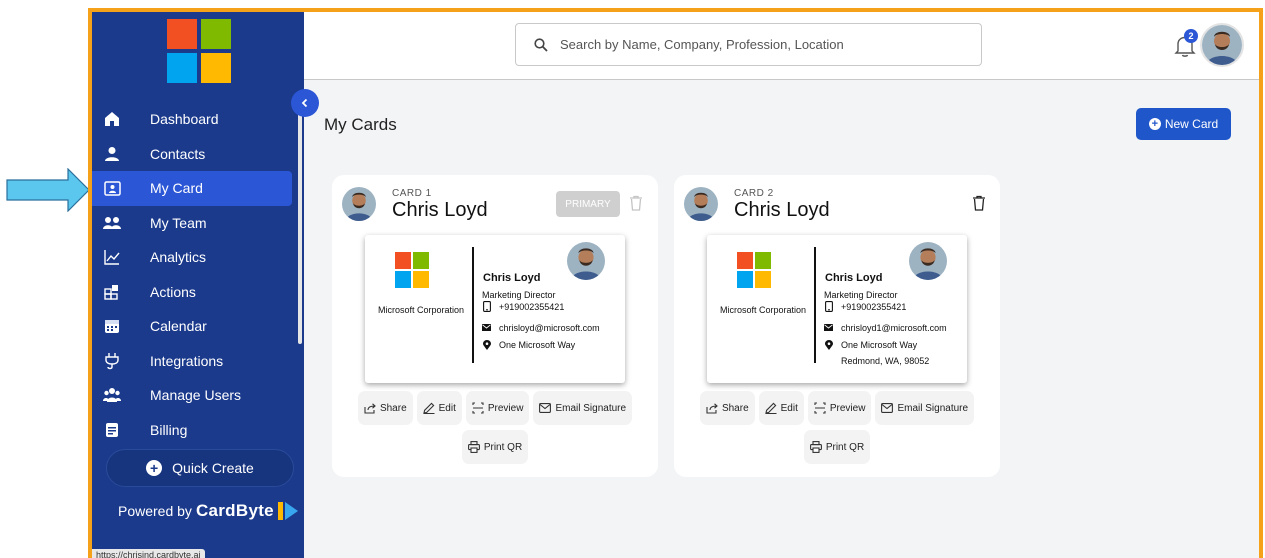  What do you see at coordinates (198, 361) in the screenshot?
I see `sidebar-item-integrations: Integrations` at bounding box center [198, 361].